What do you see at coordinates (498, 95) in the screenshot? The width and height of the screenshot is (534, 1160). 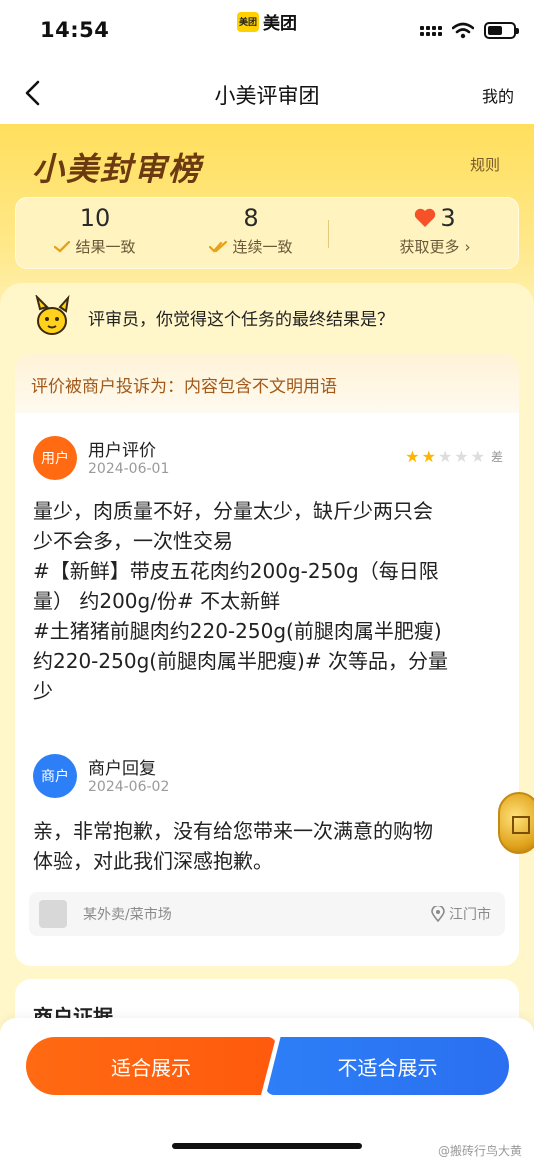 I see `mine-link: 我的` at bounding box center [498, 95].